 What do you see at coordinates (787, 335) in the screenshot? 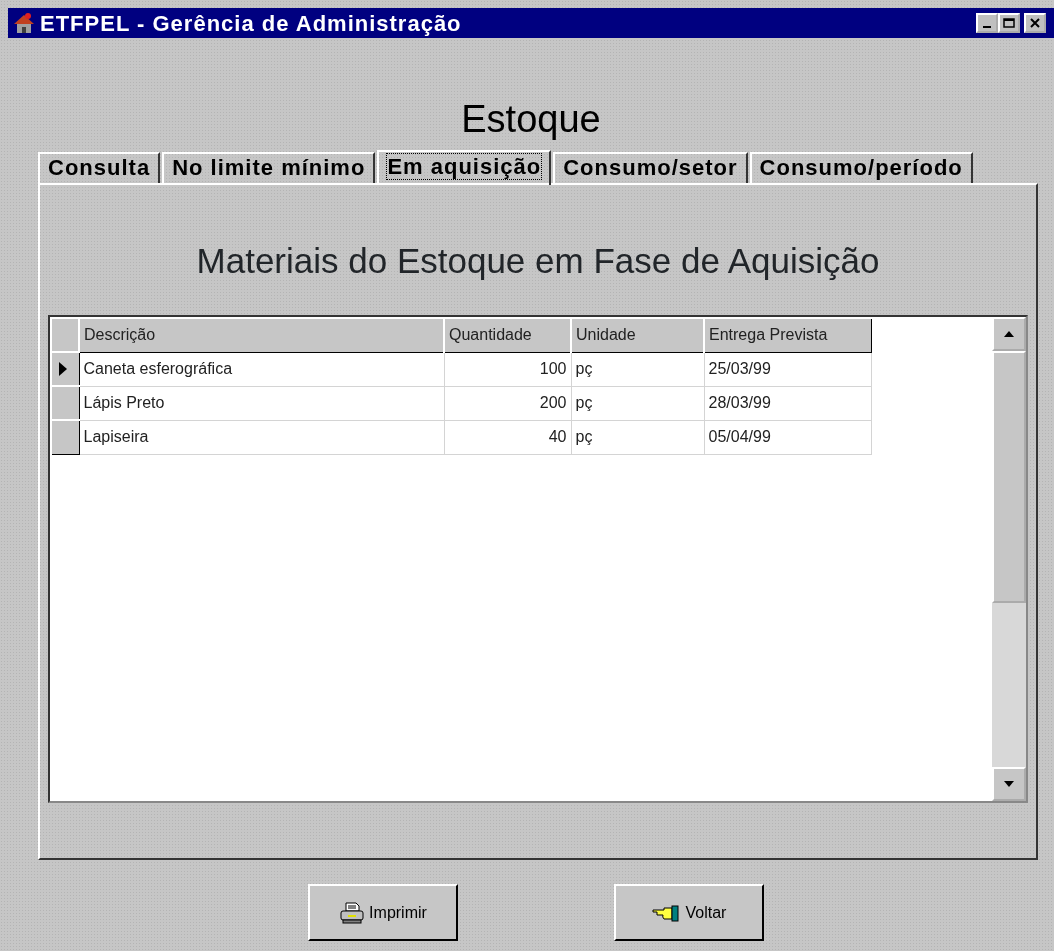
I see `column-header: Entrega Prevista` at bounding box center [787, 335].